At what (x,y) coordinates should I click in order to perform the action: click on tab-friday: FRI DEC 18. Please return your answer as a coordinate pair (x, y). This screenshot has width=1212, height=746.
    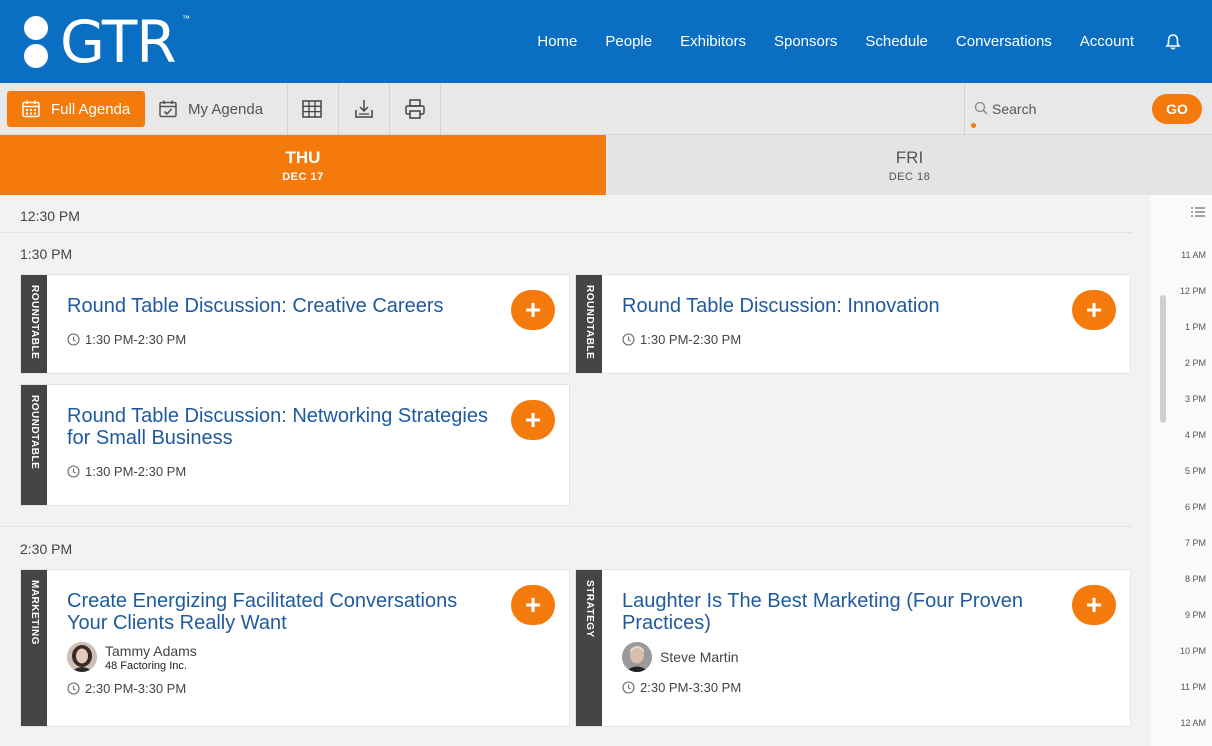
    Looking at the image, I should click on (909, 165).